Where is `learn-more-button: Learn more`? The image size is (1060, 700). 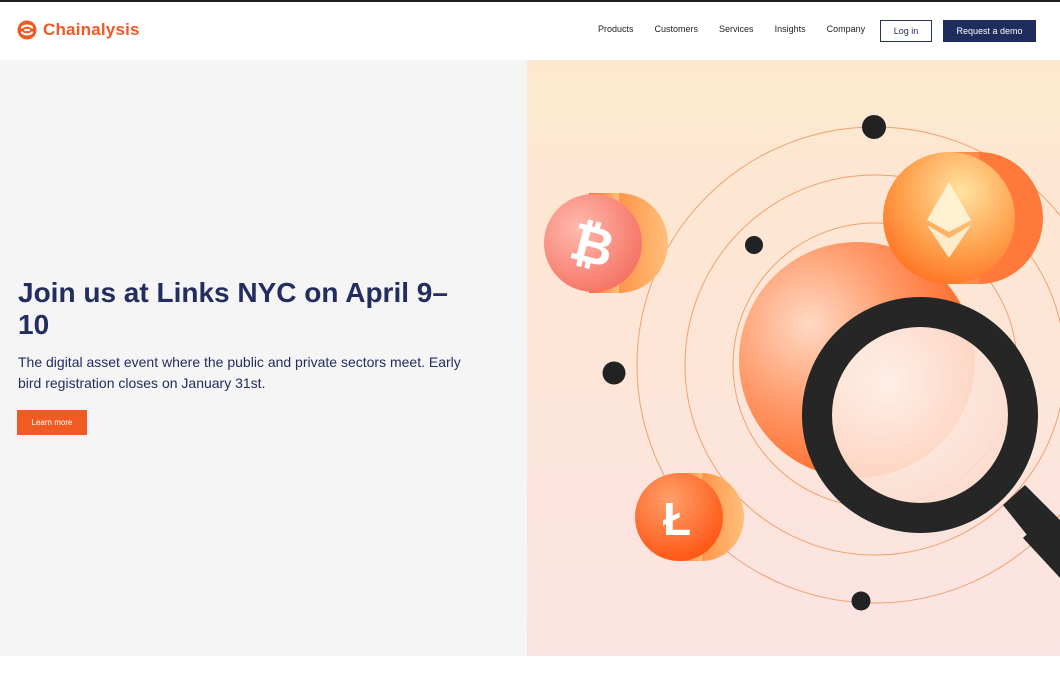
learn-more-button: Learn more is located at coordinates (52, 422).